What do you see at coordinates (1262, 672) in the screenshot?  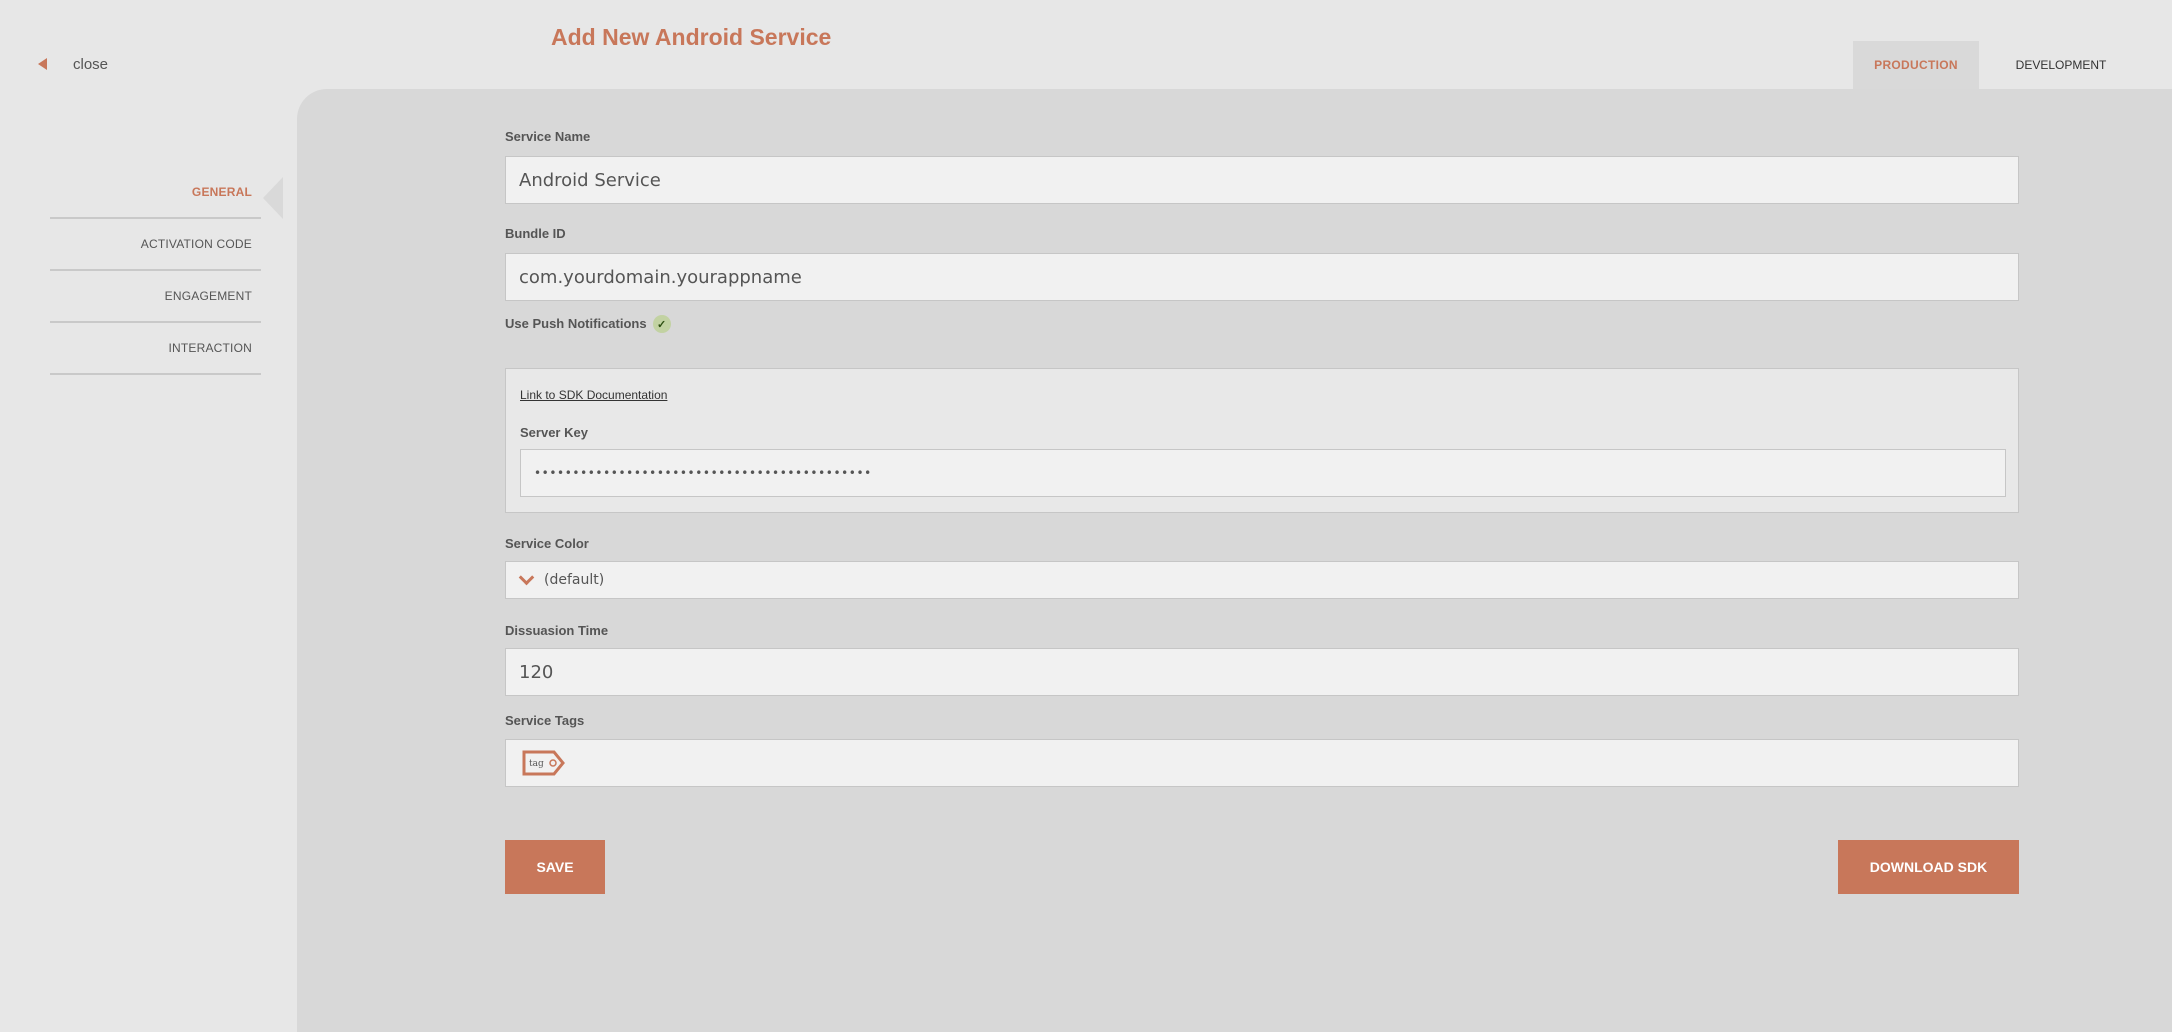 I see `dissuasion-time-input` at bounding box center [1262, 672].